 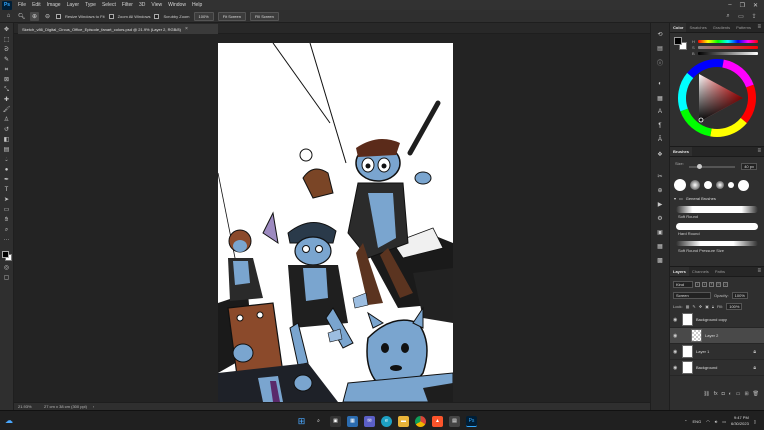 What do you see at coordinates (680, 185) in the screenshot?
I see `preset-hard-large` at bounding box center [680, 185].